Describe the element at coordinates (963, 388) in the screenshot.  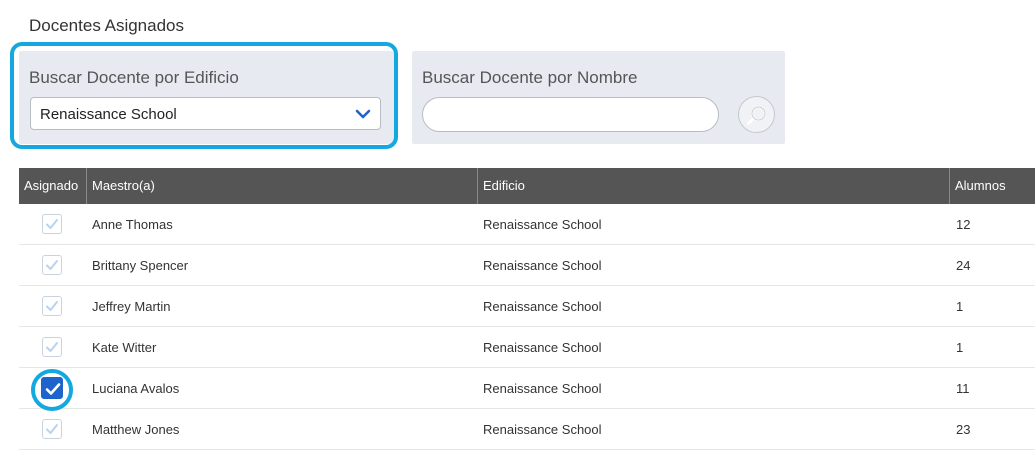
I see `student-count: 11` at that location.